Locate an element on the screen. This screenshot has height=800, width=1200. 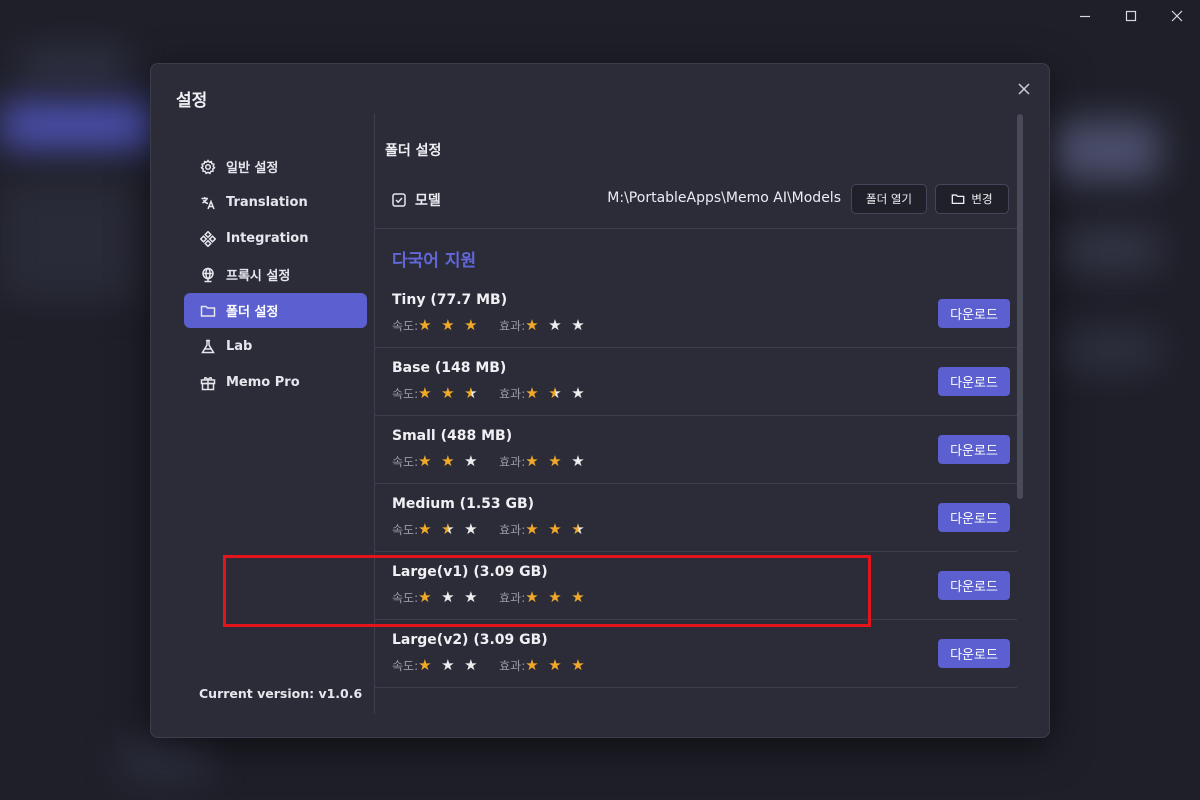
sidebar-item-integration: Integration is located at coordinates (275, 238).